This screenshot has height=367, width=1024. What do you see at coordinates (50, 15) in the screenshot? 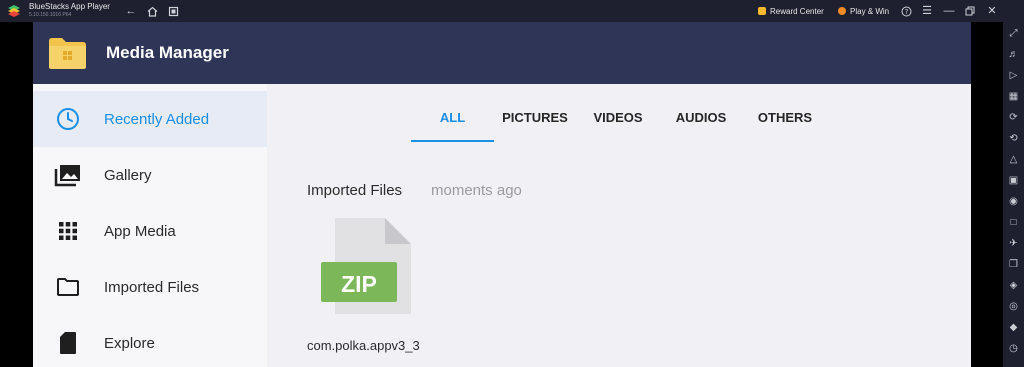
I see `window-version: 5.10.150.1016 P64` at bounding box center [50, 15].